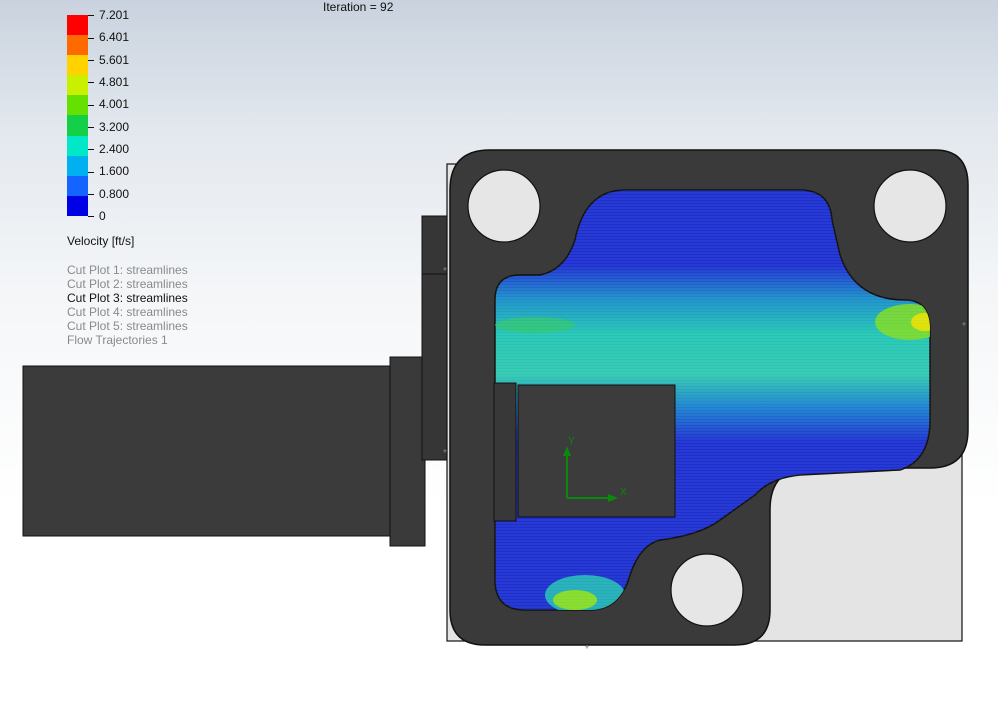  I want to click on shaft-collar, so click(407, 451).